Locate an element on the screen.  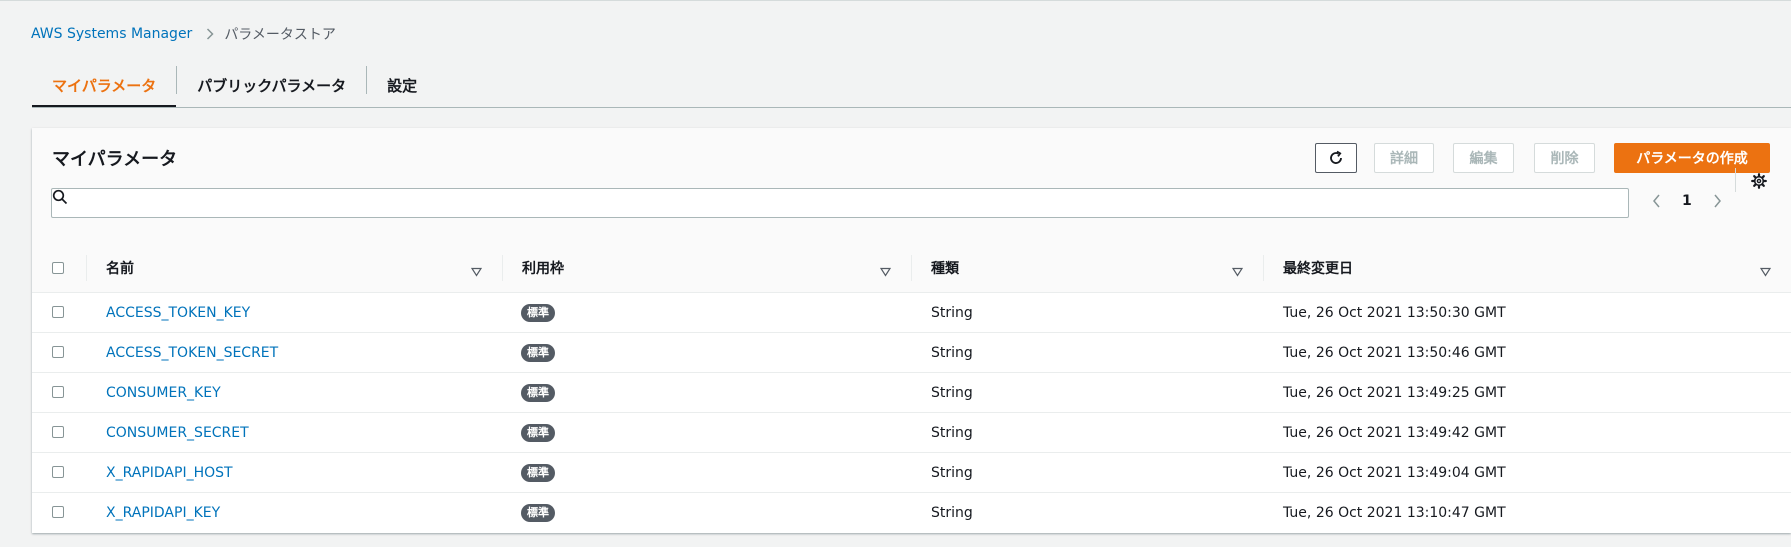
column-header-name: 名前 is located at coordinates (120, 268).